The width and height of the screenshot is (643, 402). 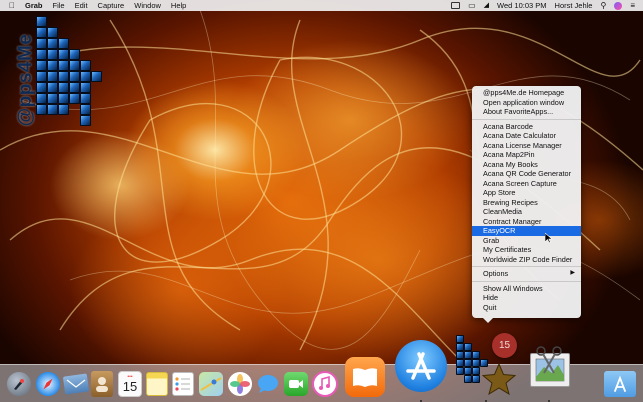 What do you see at coordinates (496, 273) in the screenshot?
I see `options-label: Options` at bounding box center [496, 273].